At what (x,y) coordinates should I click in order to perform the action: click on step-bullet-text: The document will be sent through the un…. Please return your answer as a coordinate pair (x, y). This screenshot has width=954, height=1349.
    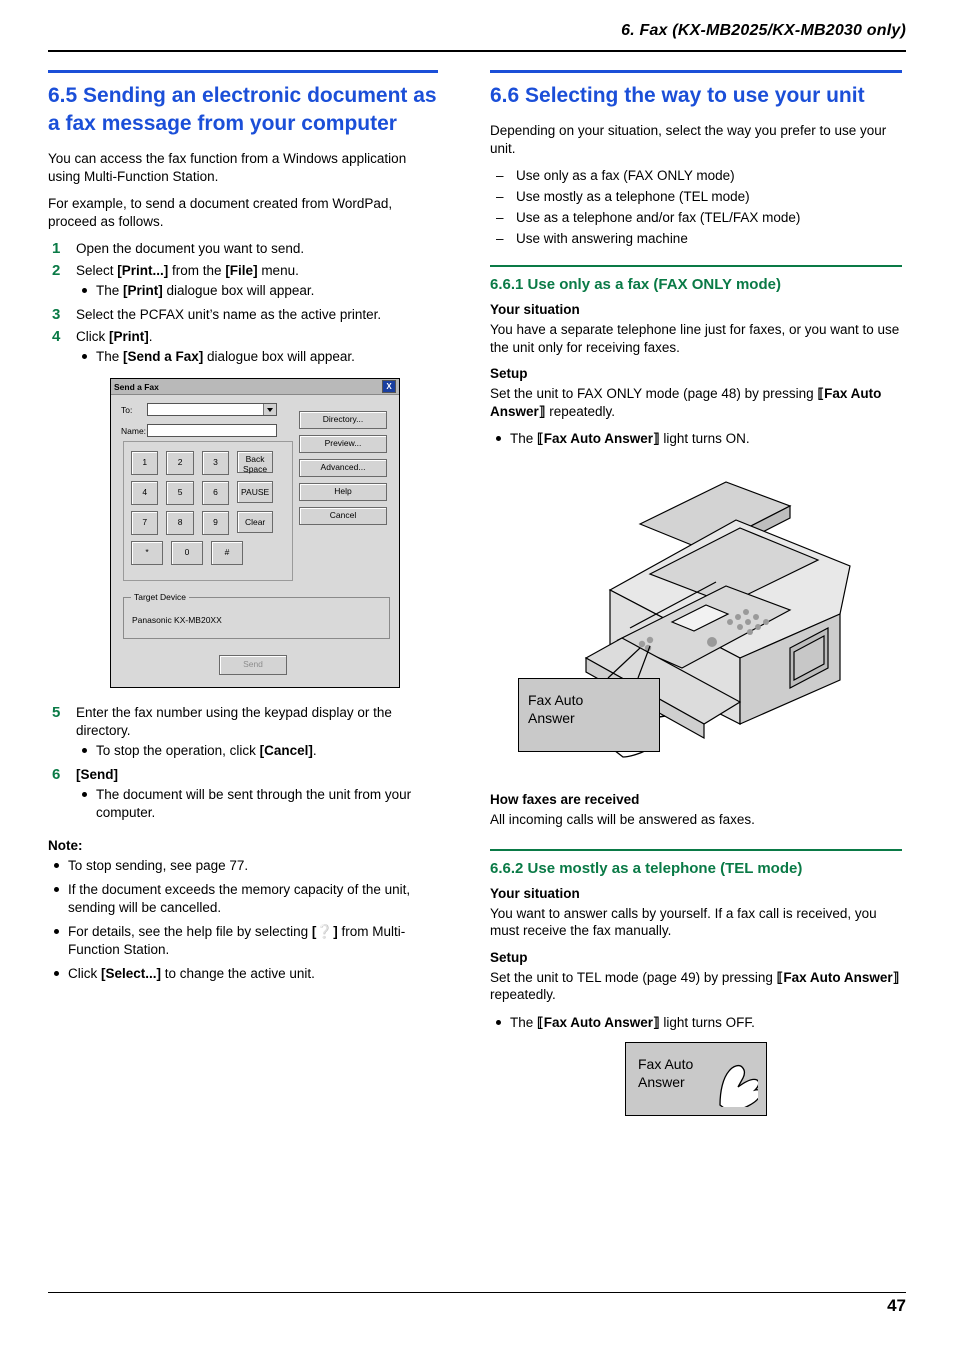
    Looking at the image, I should click on (254, 803).